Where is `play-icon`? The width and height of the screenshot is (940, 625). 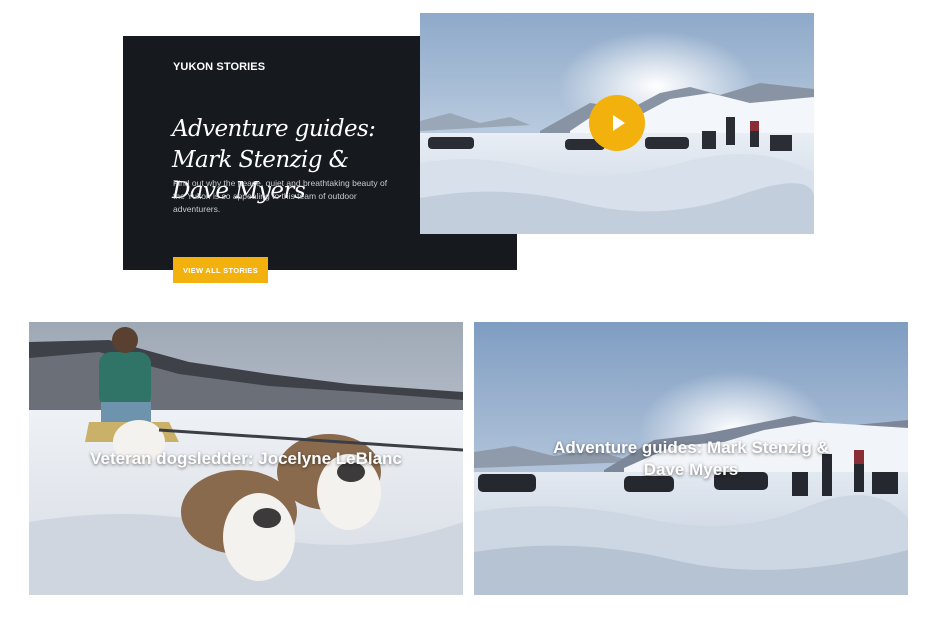 play-icon is located at coordinates (618, 123).